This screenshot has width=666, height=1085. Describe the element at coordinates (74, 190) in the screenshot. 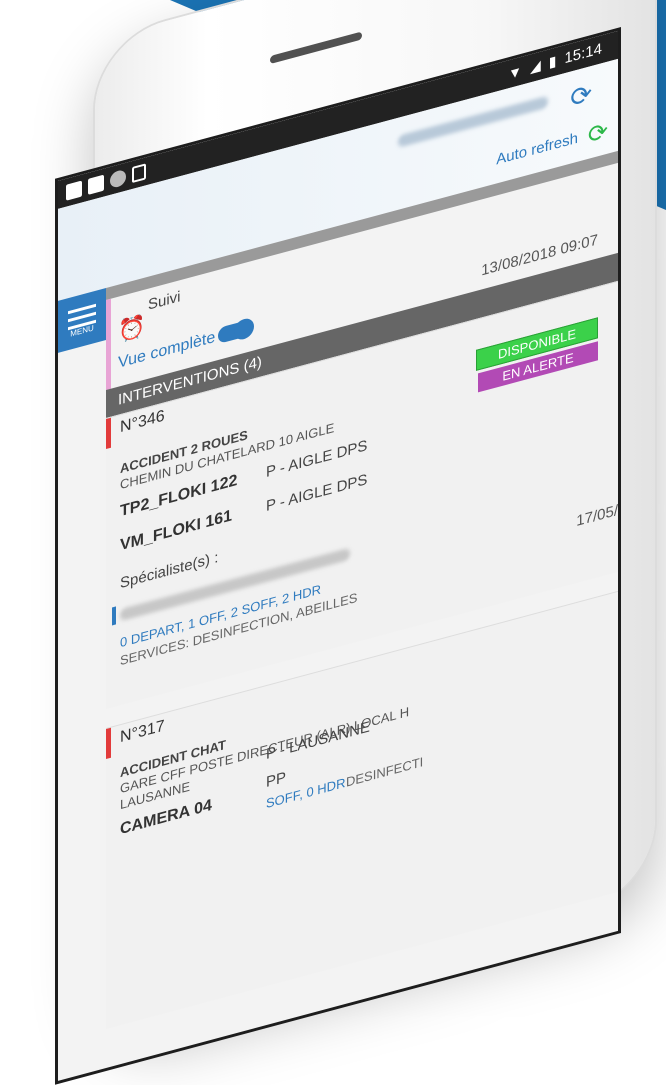

I see `notification-icon` at that location.